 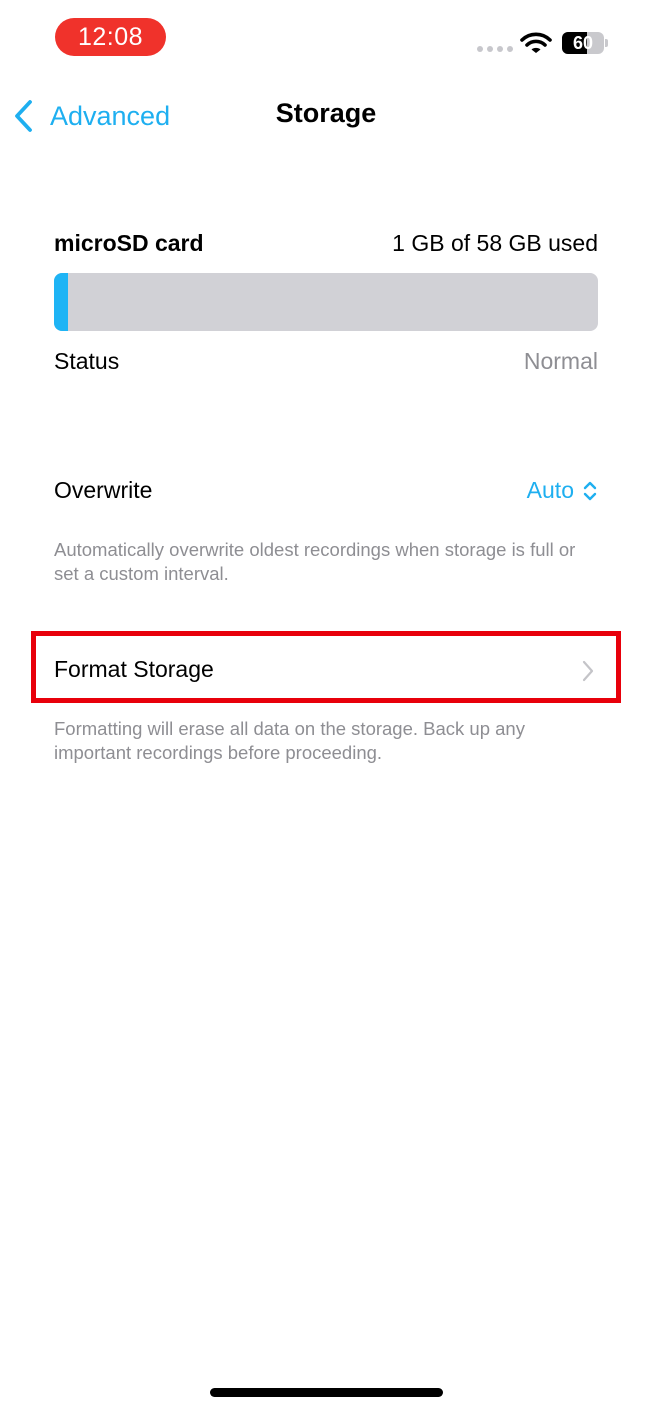 I want to click on format-storage-row: Format Storage, so click(x=326, y=667).